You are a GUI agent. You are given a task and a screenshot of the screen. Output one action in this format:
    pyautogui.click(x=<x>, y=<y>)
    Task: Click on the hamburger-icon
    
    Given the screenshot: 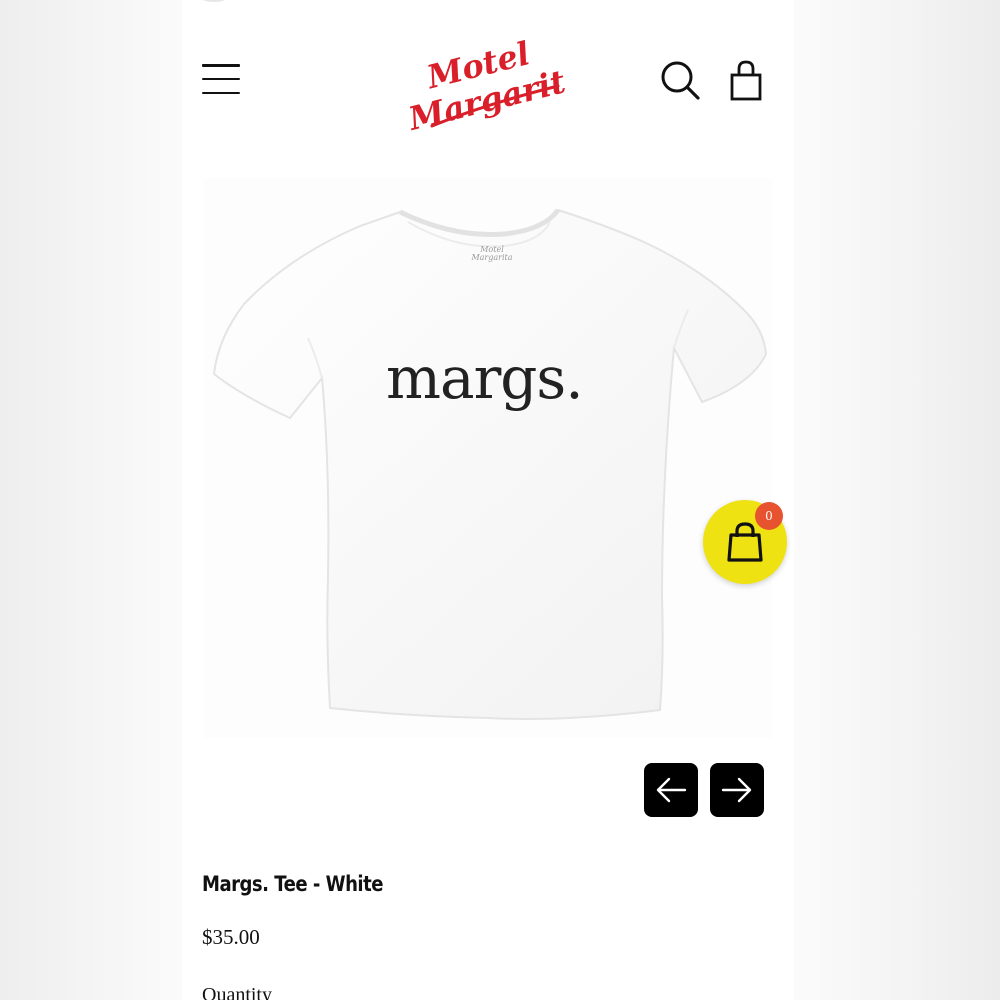 What is the action you would take?
    pyautogui.click(x=221, y=79)
    